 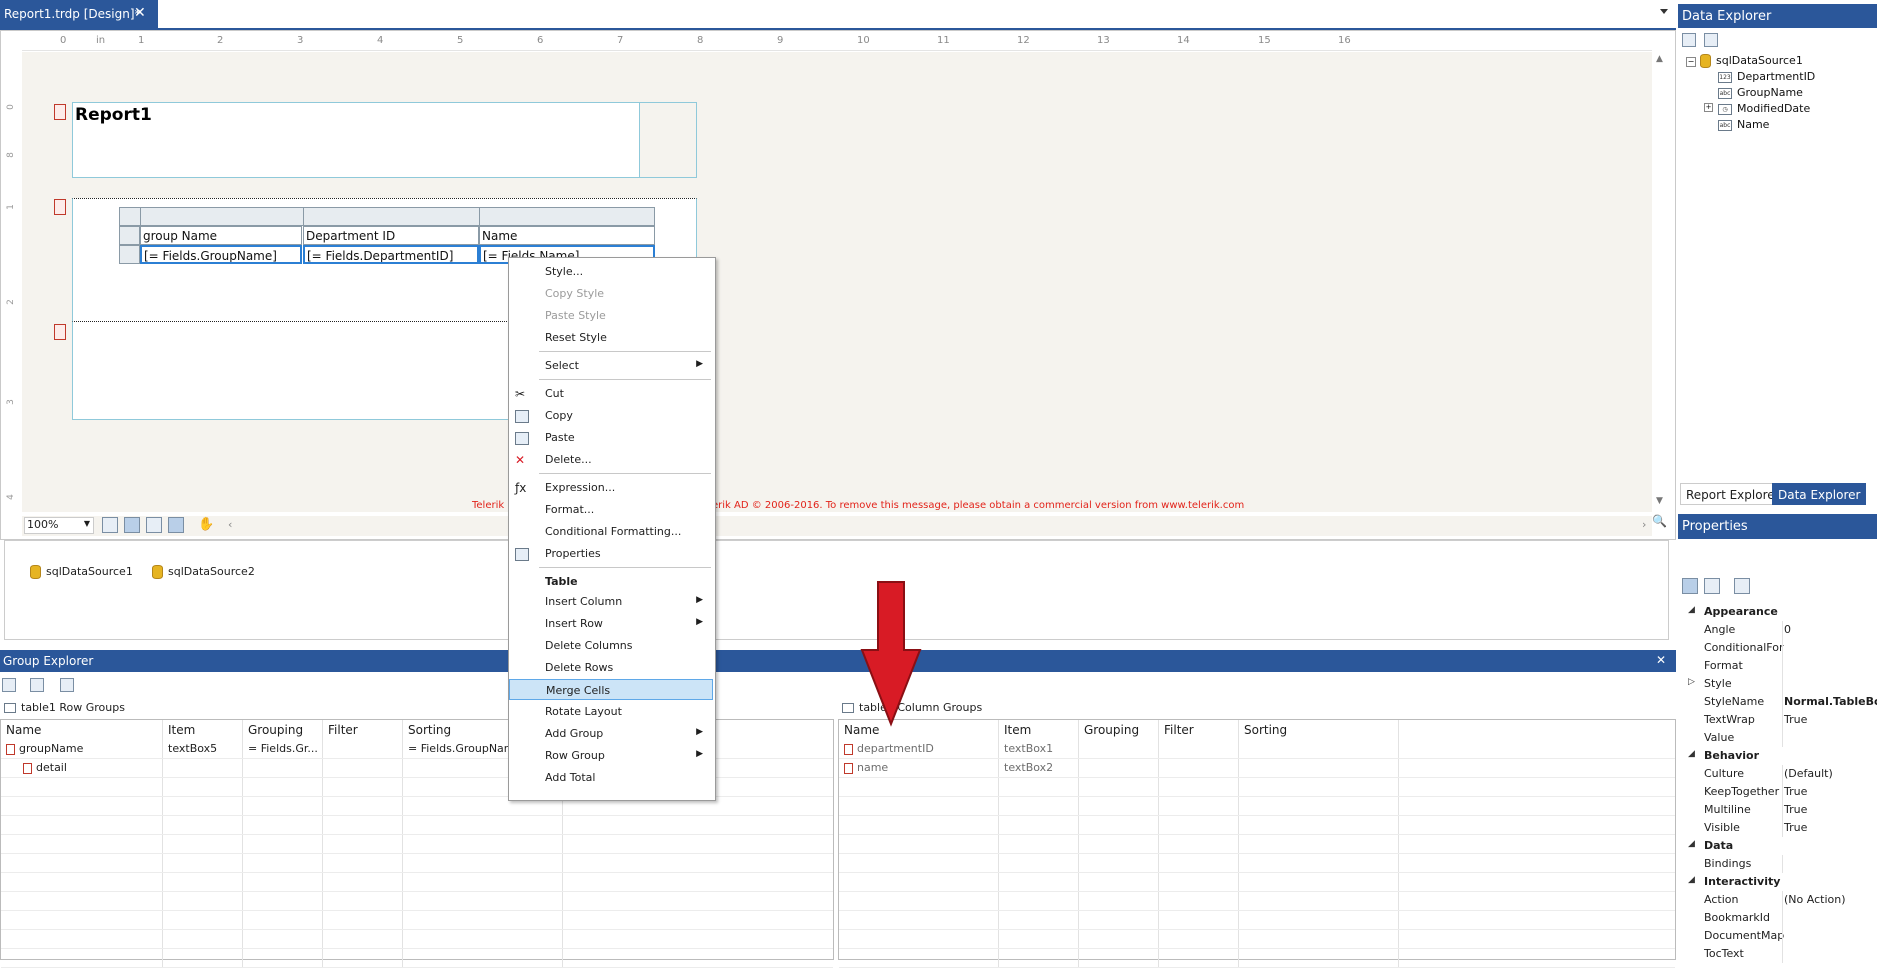 What do you see at coordinates (132, 525) in the screenshot?
I see `snap-to-grid-icon` at bounding box center [132, 525].